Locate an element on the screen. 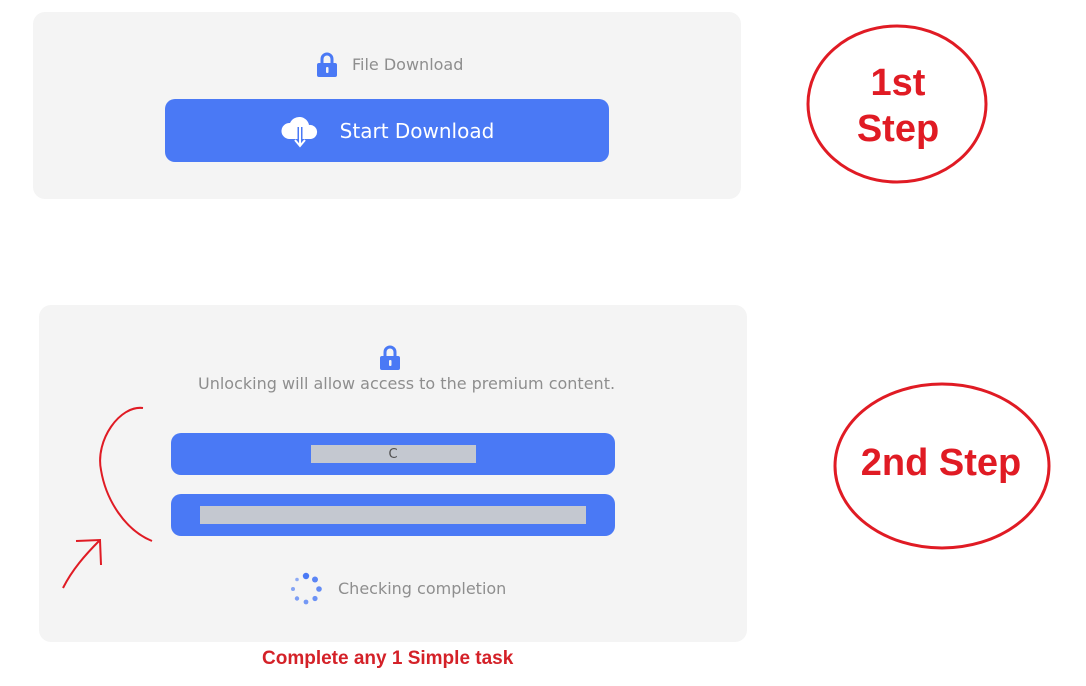 This screenshot has width=1086, height=686. redacted-task-label: C is located at coordinates (393, 454).